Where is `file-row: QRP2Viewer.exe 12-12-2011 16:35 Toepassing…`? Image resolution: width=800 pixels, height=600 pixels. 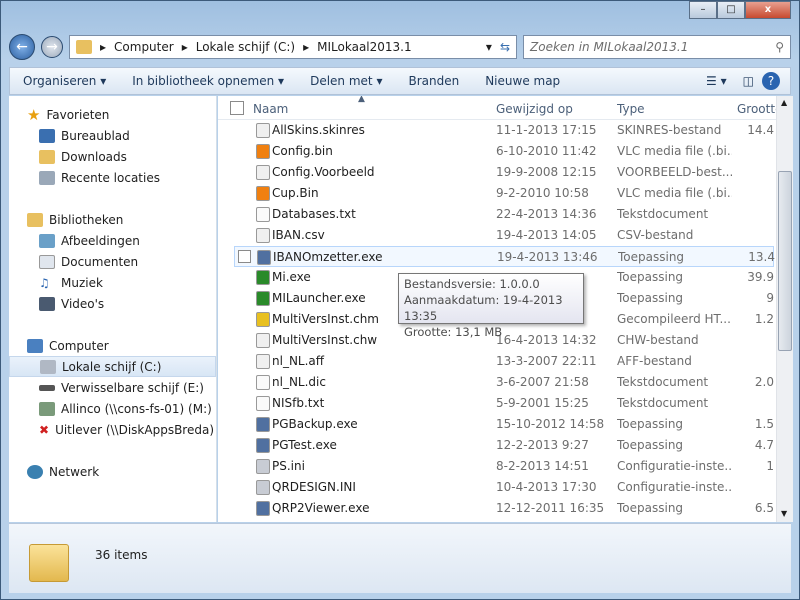 file-row: QRP2Viewer.exe 12-12-2011 16:35 Toepassing… is located at coordinates (504, 508).